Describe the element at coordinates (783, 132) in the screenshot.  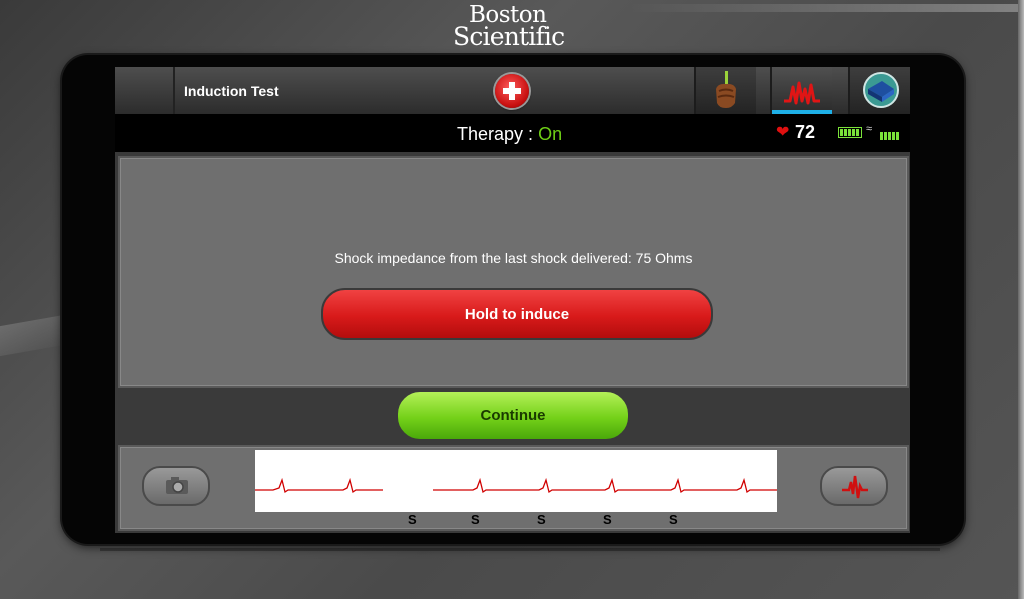
I see `heart-icon: ❤` at that location.